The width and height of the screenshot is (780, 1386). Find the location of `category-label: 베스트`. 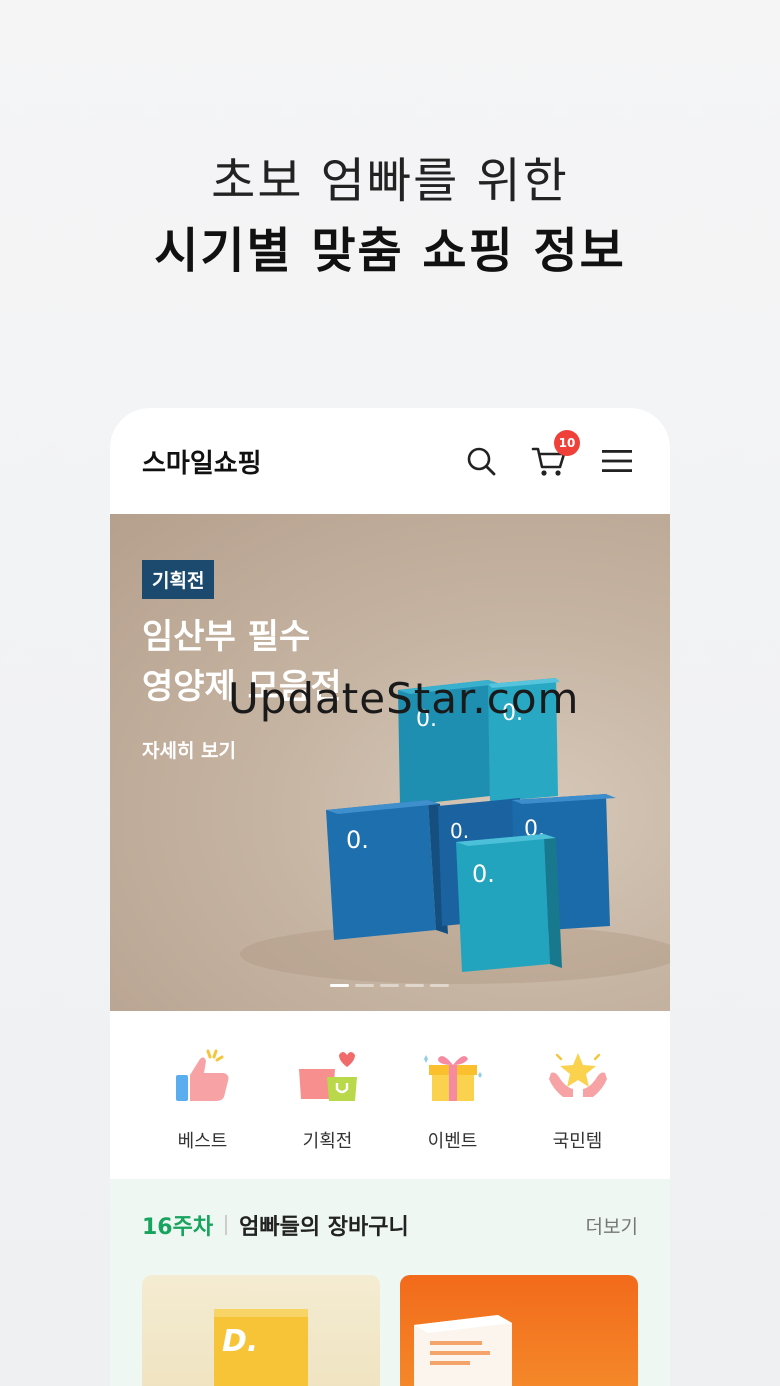

category-label: 베스트 is located at coordinates (202, 1141).